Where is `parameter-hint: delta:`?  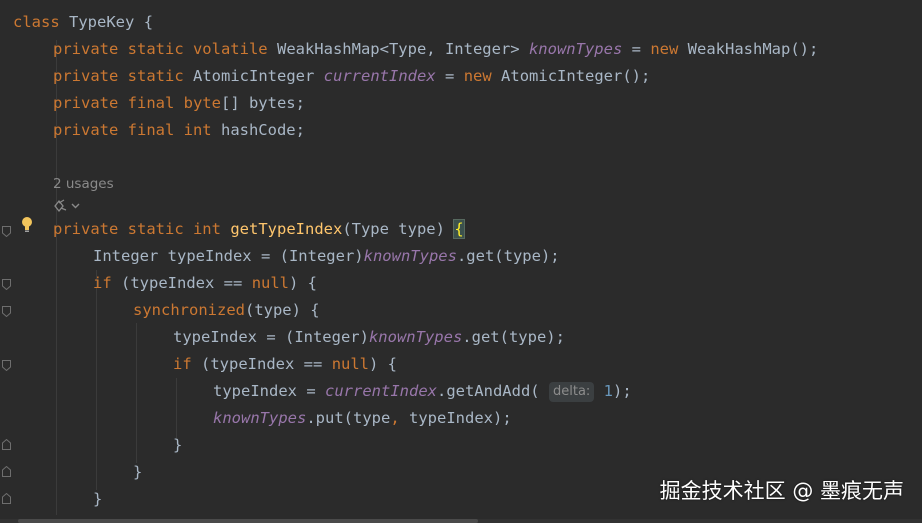
parameter-hint: delta: is located at coordinates (571, 392).